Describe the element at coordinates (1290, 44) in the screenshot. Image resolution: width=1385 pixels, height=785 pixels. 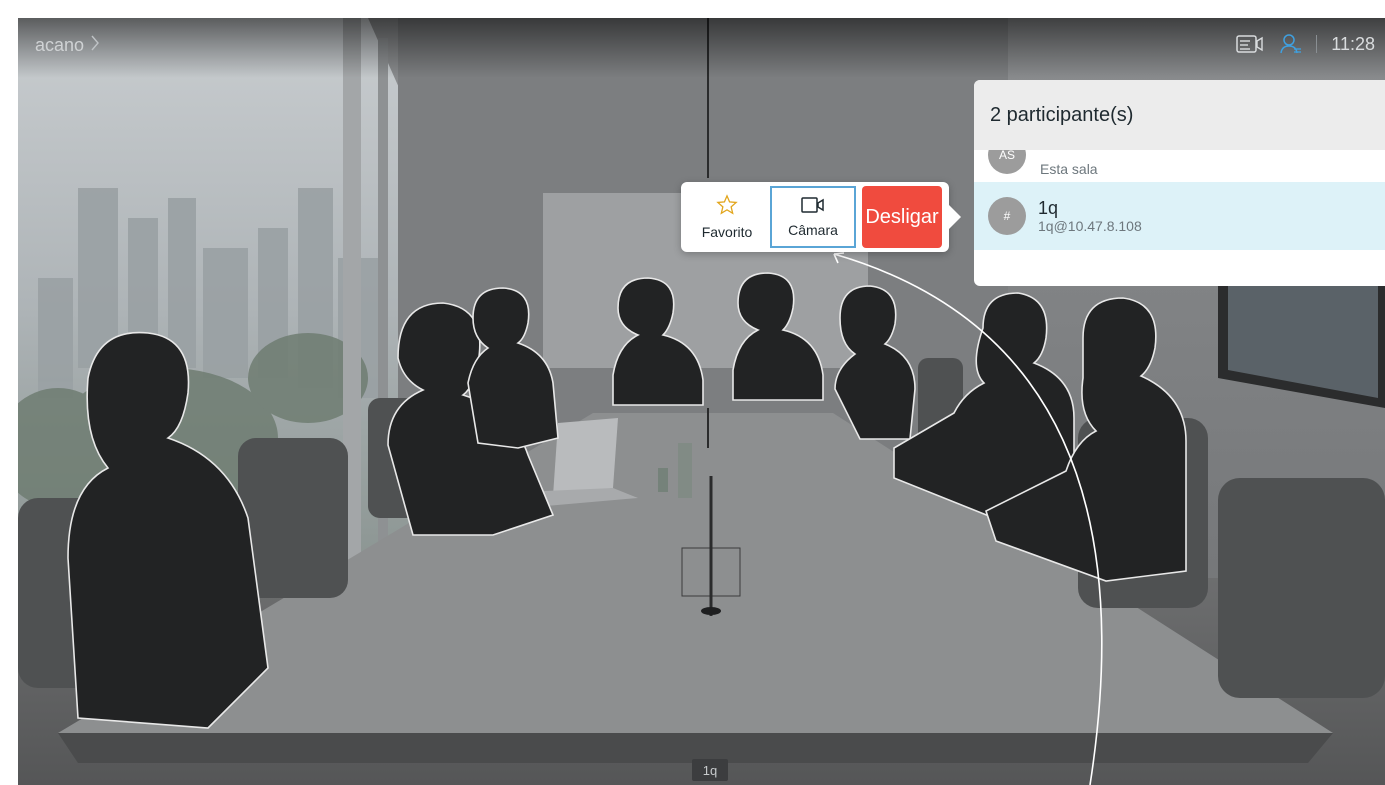
I see `participants-icon` at that location.